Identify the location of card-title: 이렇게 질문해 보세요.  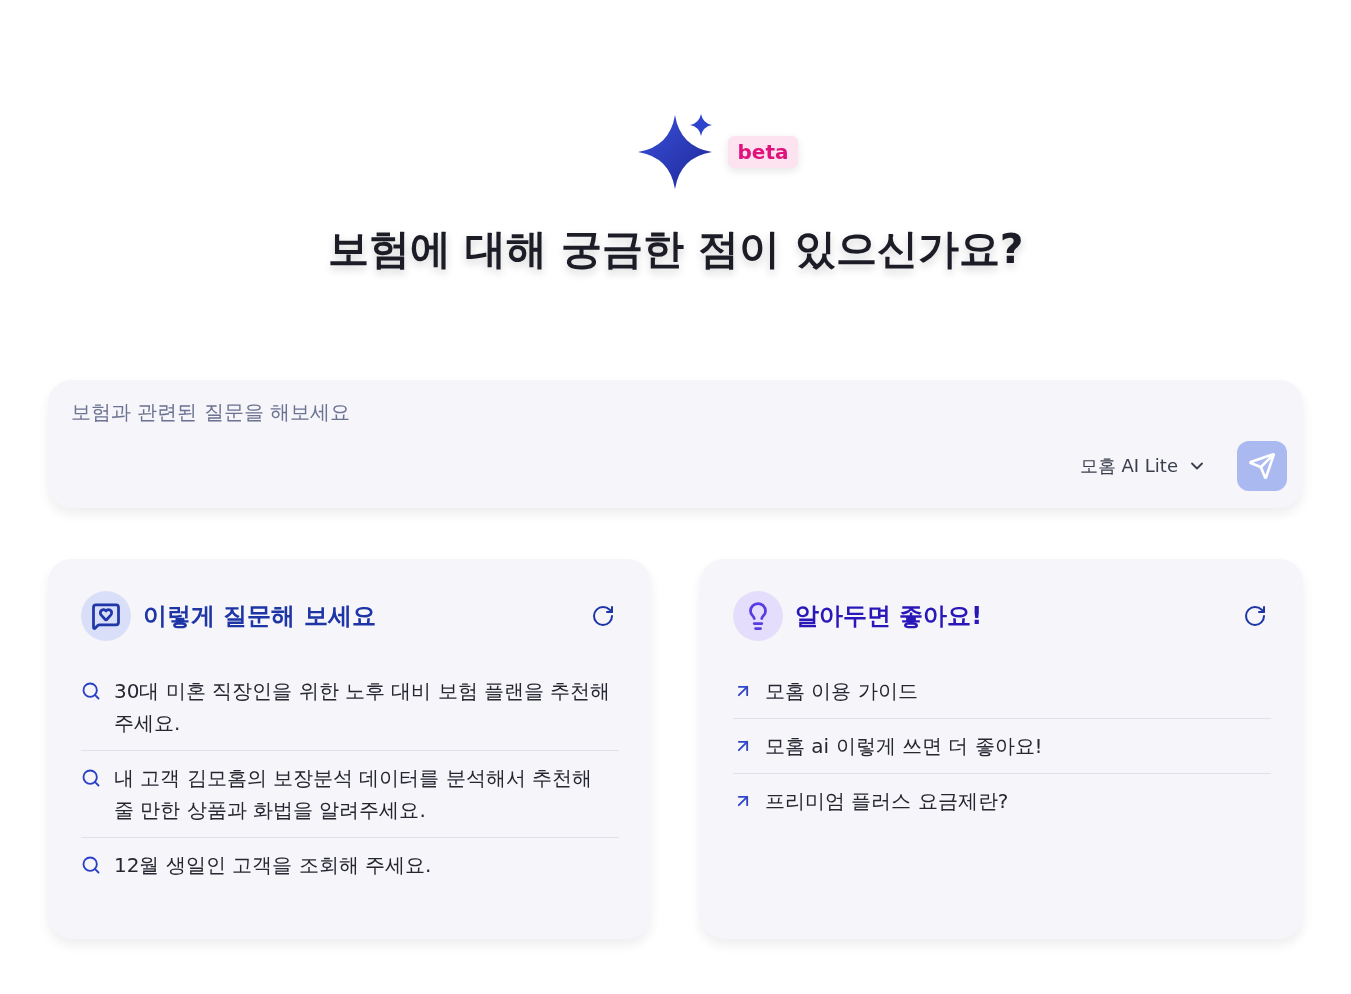
(259, 616).